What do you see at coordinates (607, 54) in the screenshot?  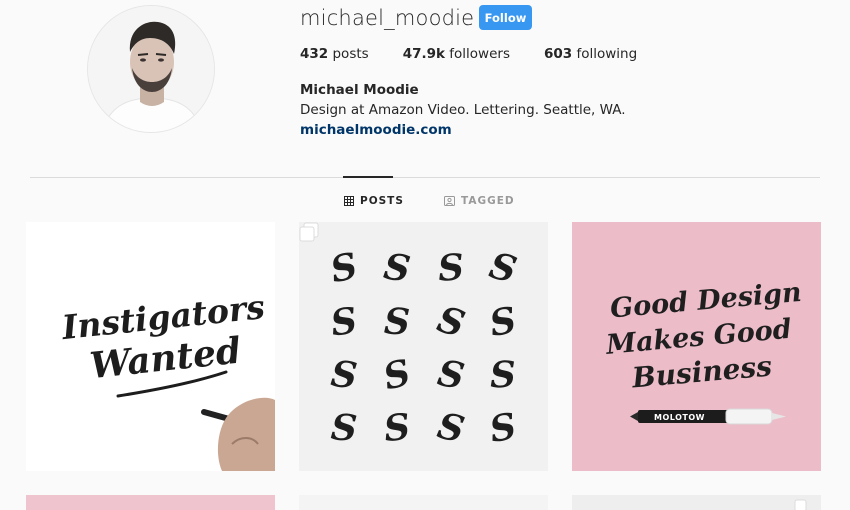 I see `following-count-label: following` at bounding box center [607, 54].